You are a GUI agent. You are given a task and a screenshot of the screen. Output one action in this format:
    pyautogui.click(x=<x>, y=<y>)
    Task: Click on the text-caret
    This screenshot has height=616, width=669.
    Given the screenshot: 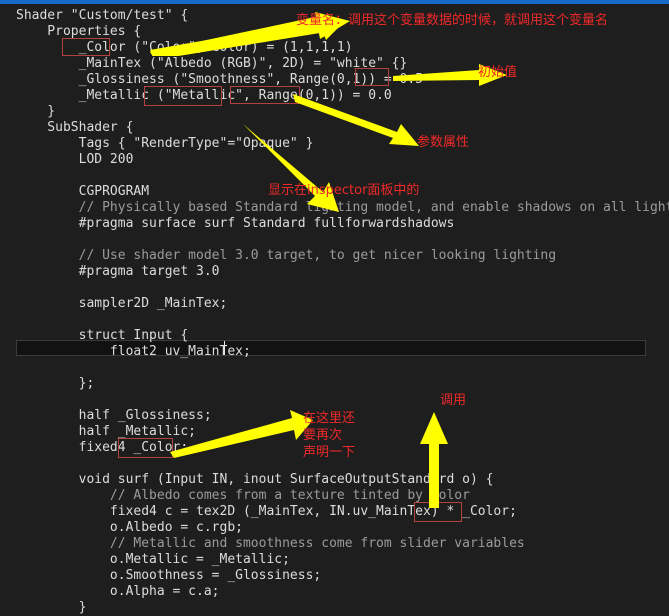 What is the action you would take?
    pyautogui.click(x=224, y=348)
    